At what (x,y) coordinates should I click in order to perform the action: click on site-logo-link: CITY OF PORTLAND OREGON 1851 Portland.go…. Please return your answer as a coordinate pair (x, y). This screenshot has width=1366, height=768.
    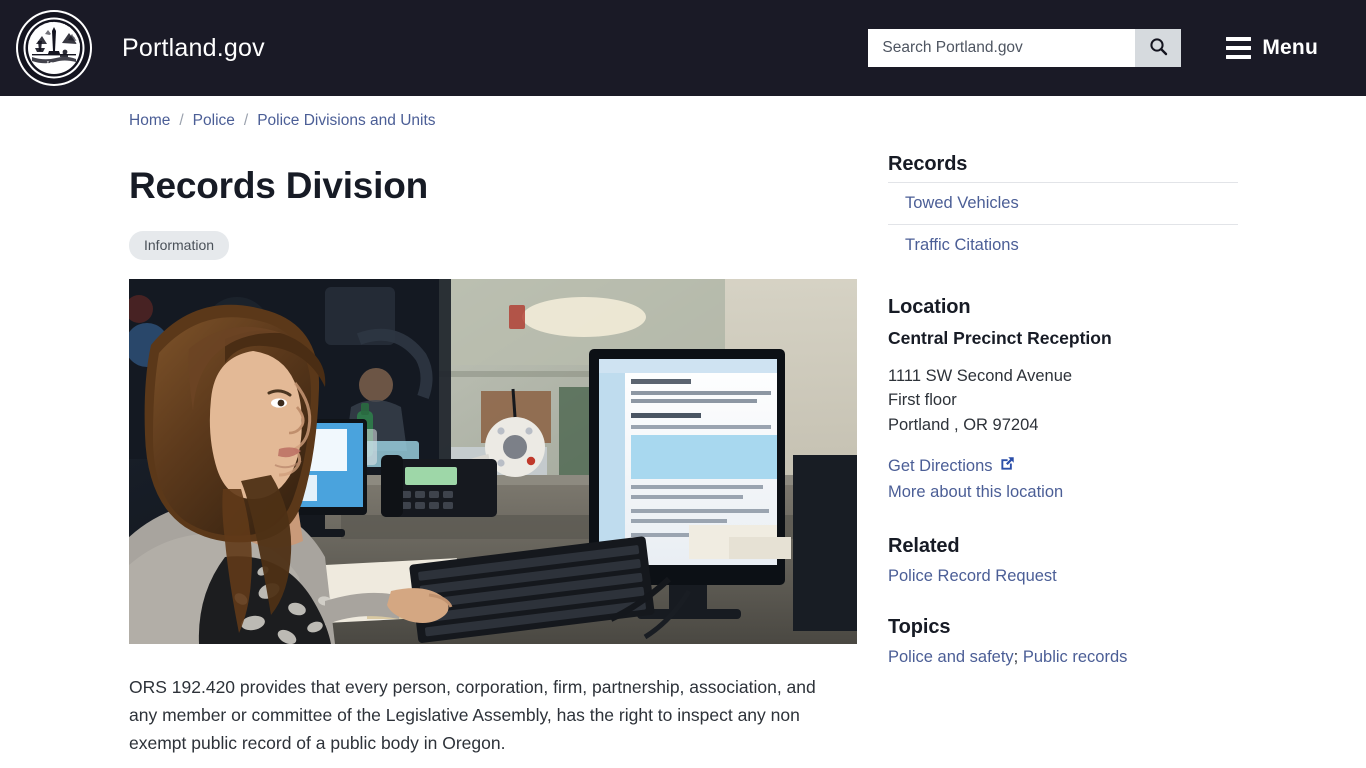
    Looking at the image, I should click on (140, 48).